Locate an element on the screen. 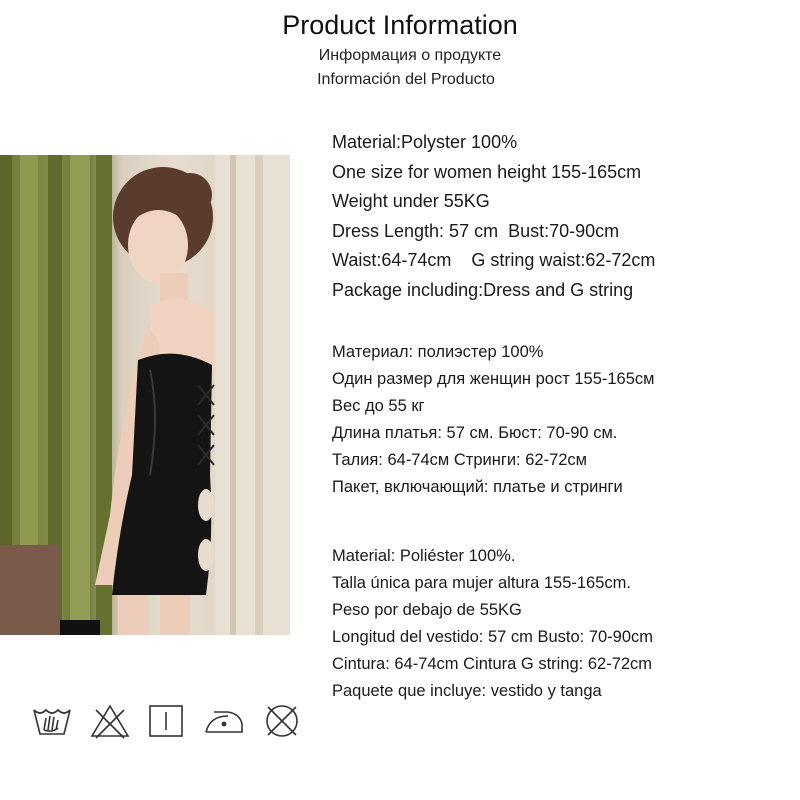 This screenshot has width=800, height=800. subtitle-spanish: Información del Producto is located at coordinates (406, 79).